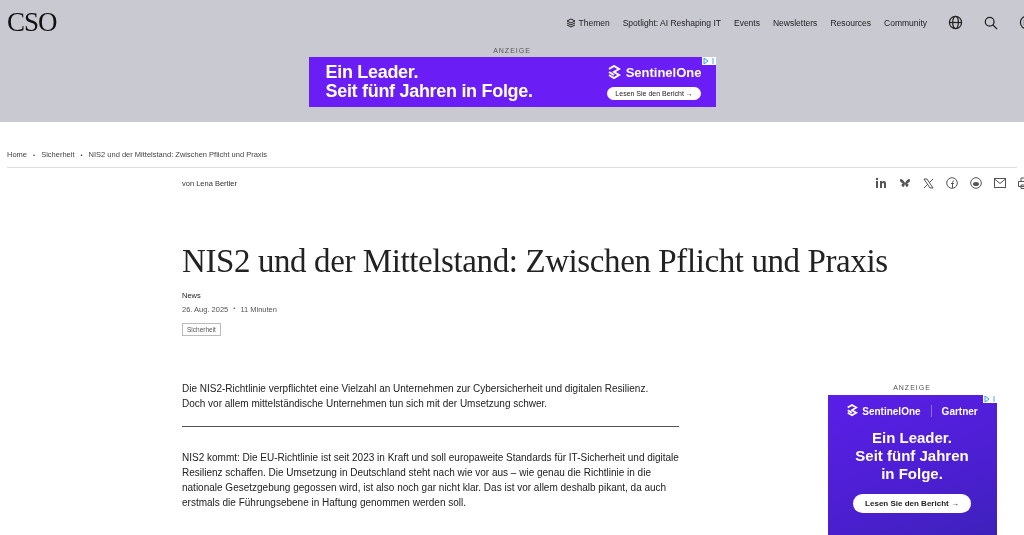  Describe the element at coordinates (905, 22) in the screenshot. I see `nav-link: Community` at that location.